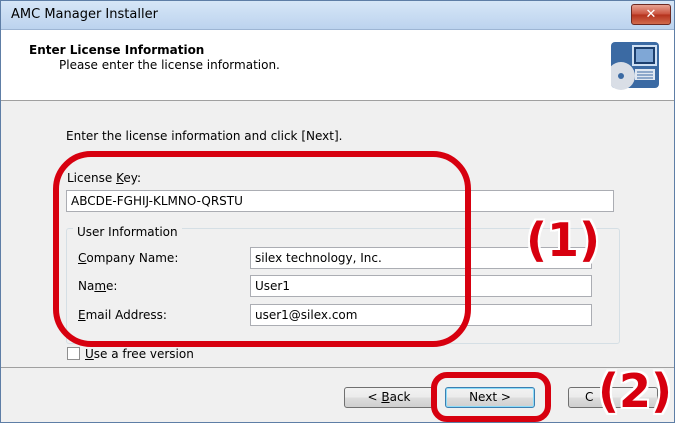  I want to click on back-button: < Back, so click(389, 397).